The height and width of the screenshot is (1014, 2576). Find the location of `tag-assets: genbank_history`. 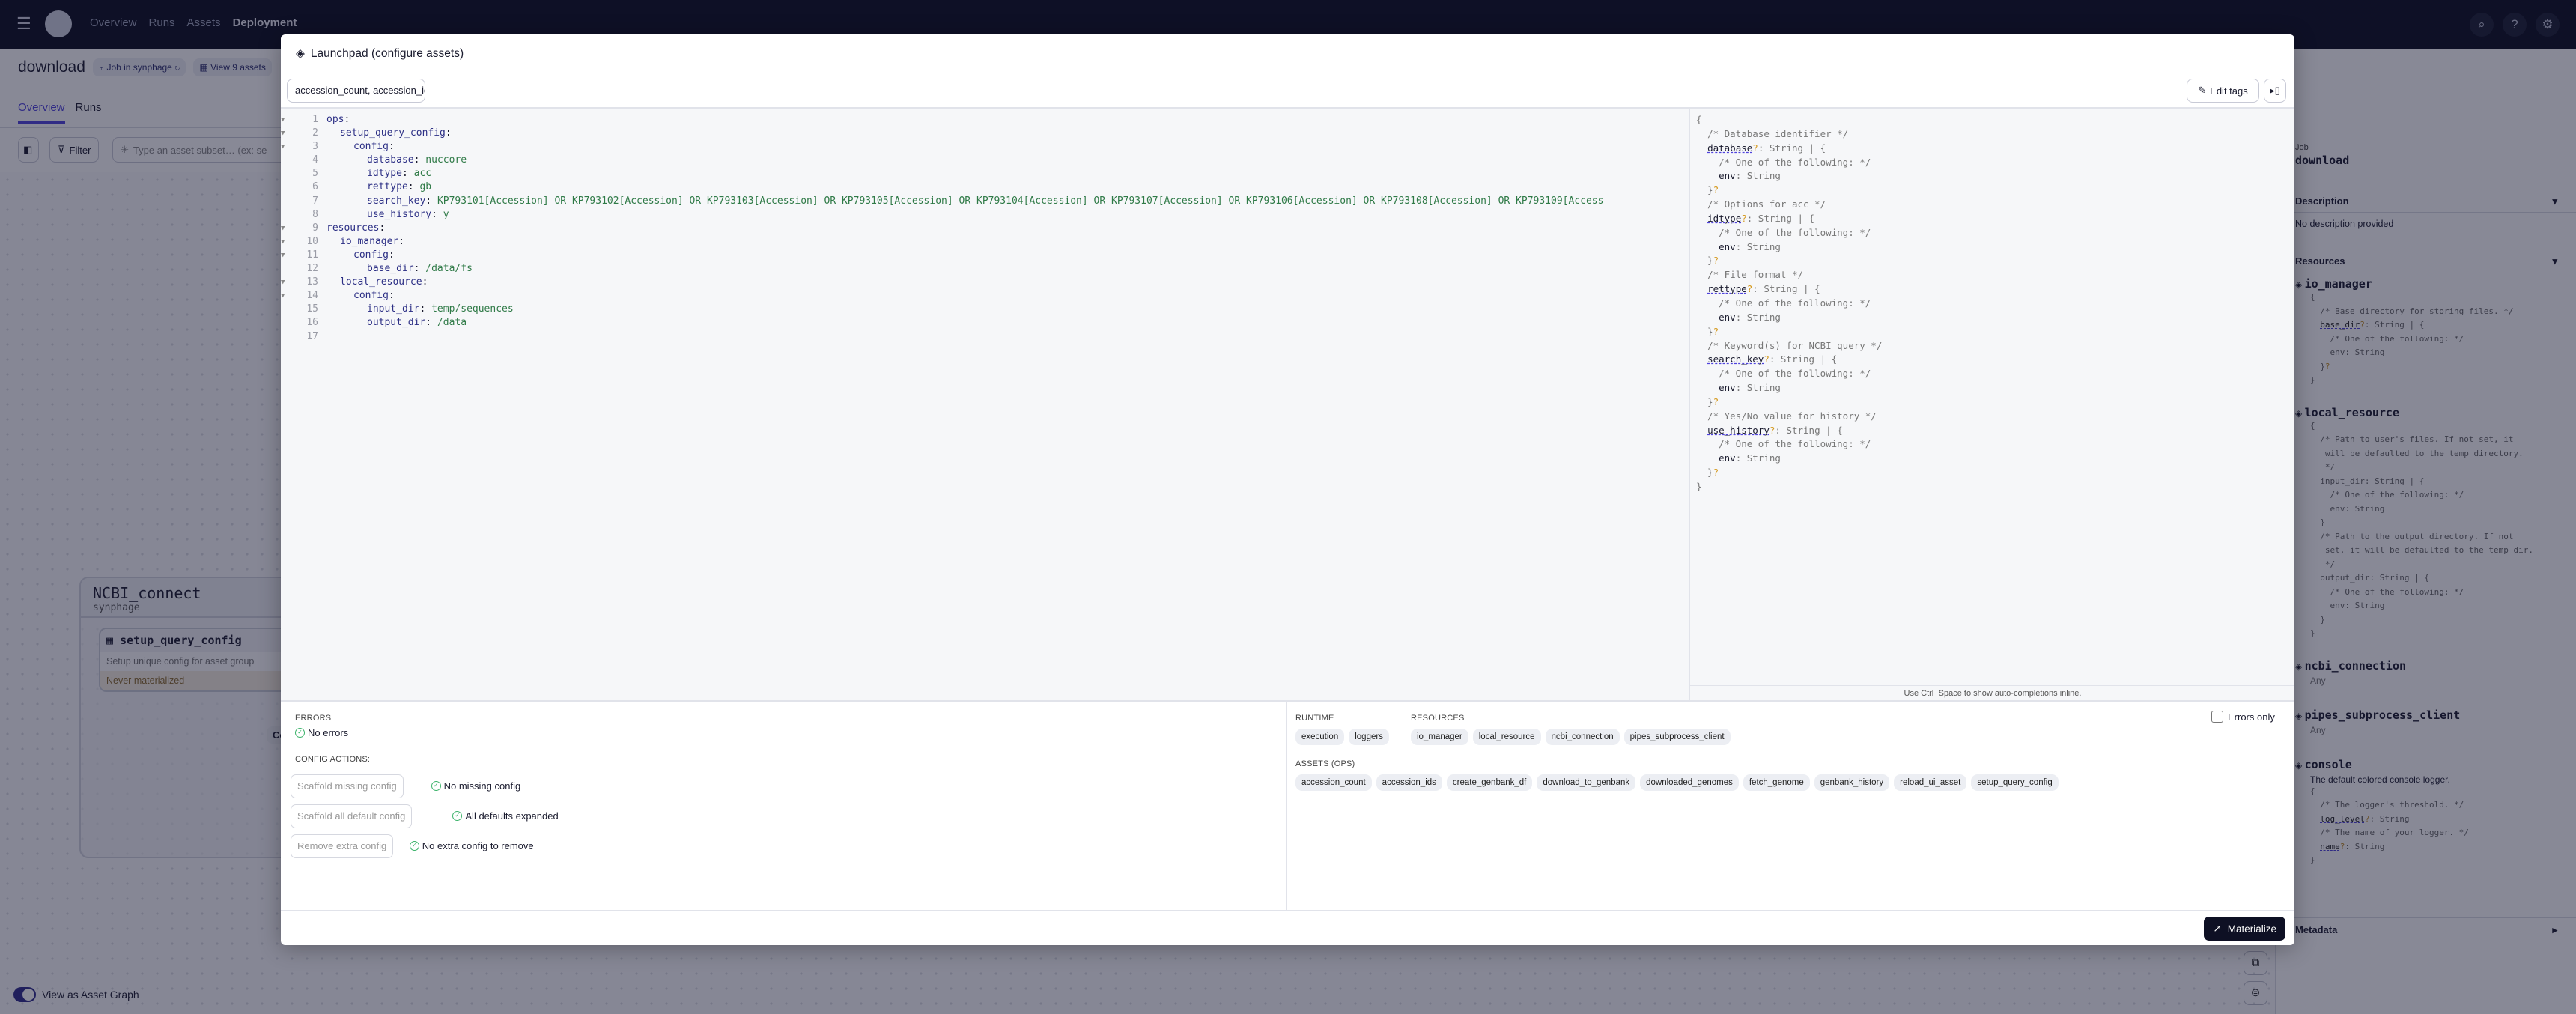

tag-assets: genbank_history is located at coordinates (1852, 782).